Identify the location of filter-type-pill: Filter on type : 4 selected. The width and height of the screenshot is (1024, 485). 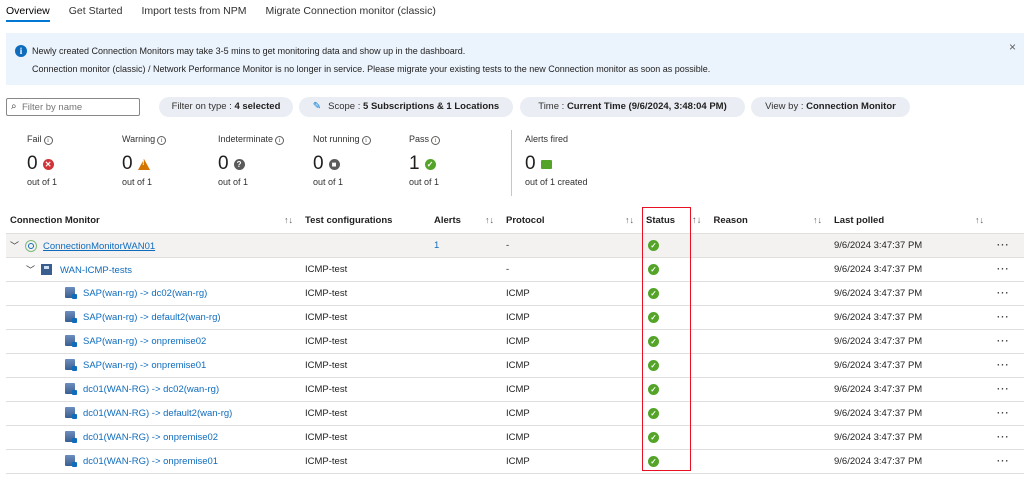
(226, 107).